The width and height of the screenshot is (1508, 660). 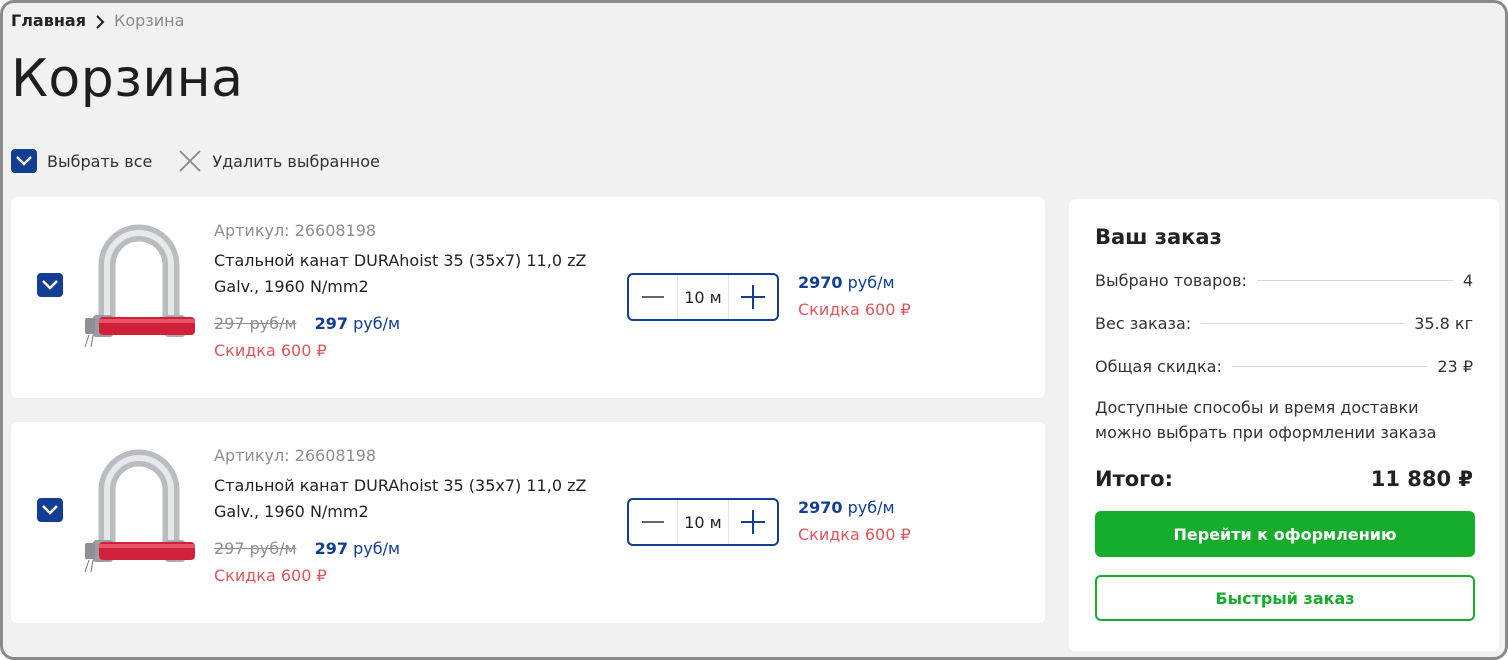 I want to click on page-title: Корзина, so click(x=127, y=79).